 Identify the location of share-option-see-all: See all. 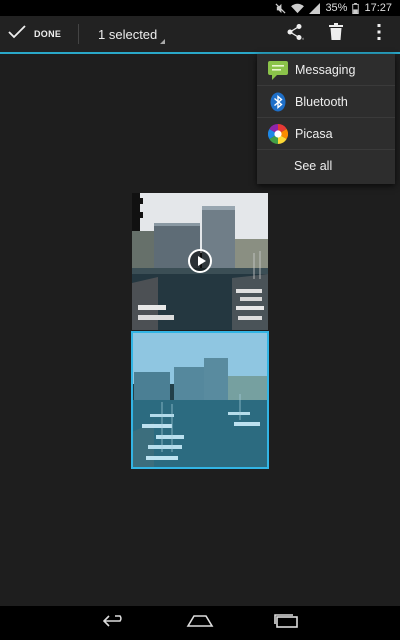
(326, 166).